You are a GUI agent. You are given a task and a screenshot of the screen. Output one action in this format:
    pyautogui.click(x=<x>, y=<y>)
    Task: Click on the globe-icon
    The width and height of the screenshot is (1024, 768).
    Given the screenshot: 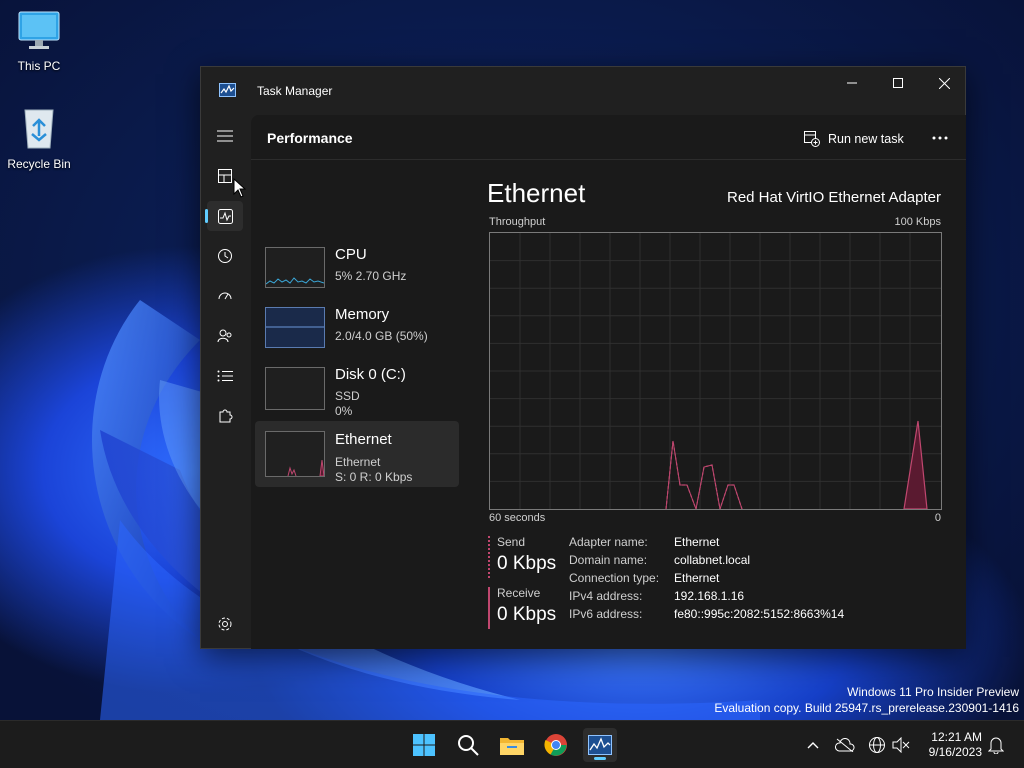 What is the action you would take?
    pyautogui.click(x=877, y=745)
    